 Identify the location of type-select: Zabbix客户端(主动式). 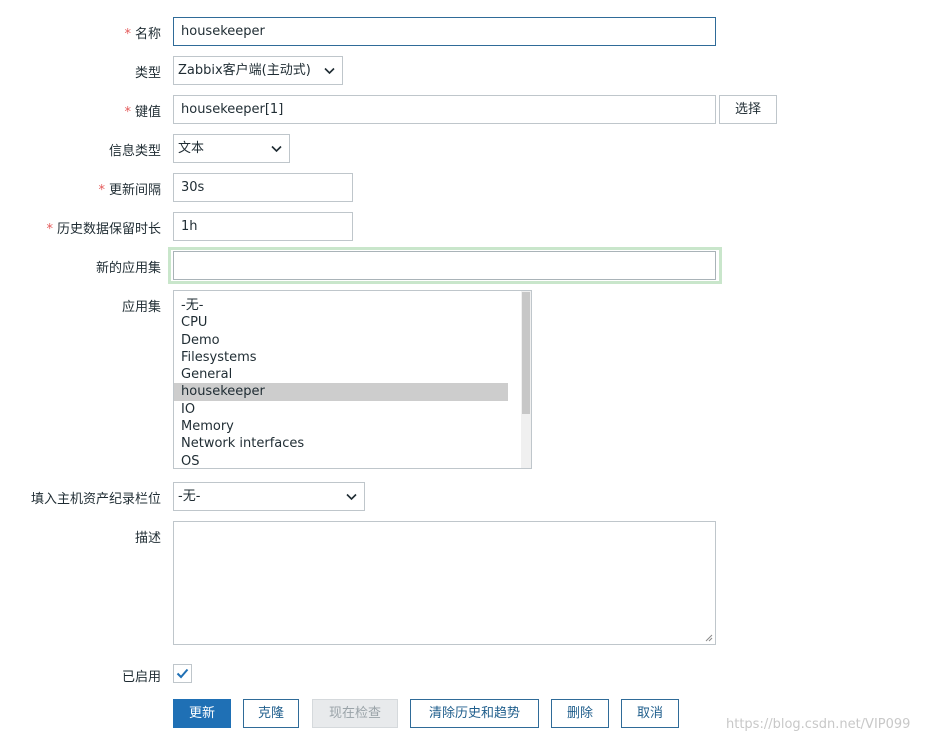
(258, 70).